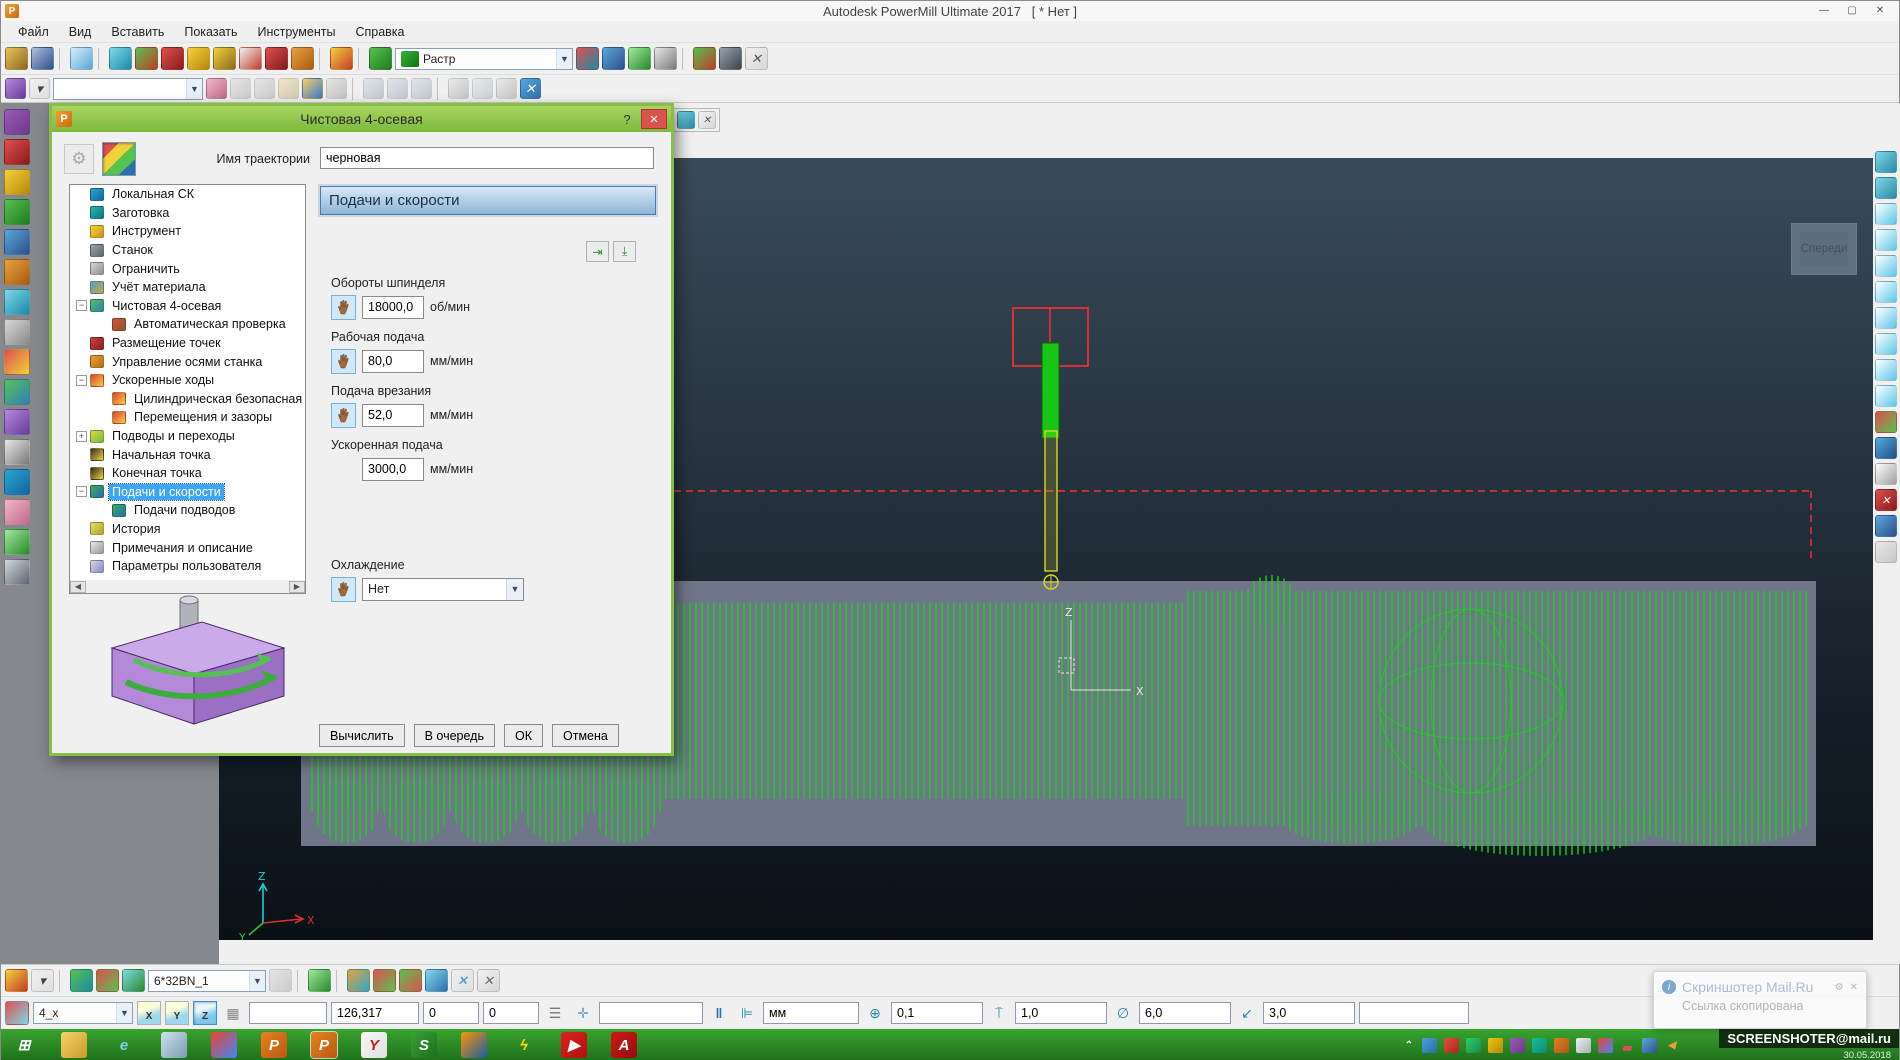 The width and height of the screenshot is (1900, 1060). I want to click on view-iso3-icon, so click(1886, 396).